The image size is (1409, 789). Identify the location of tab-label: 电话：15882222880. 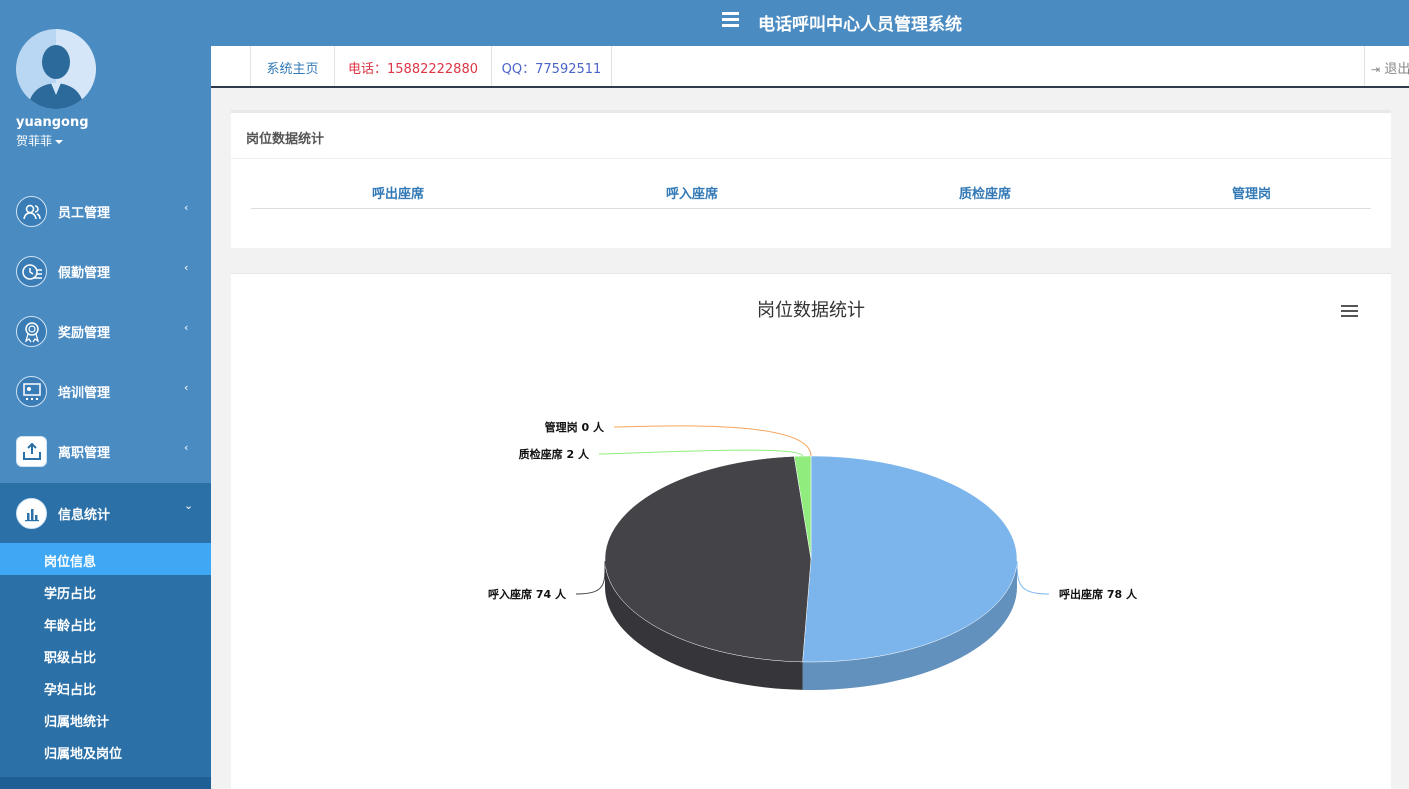
(413, 69).